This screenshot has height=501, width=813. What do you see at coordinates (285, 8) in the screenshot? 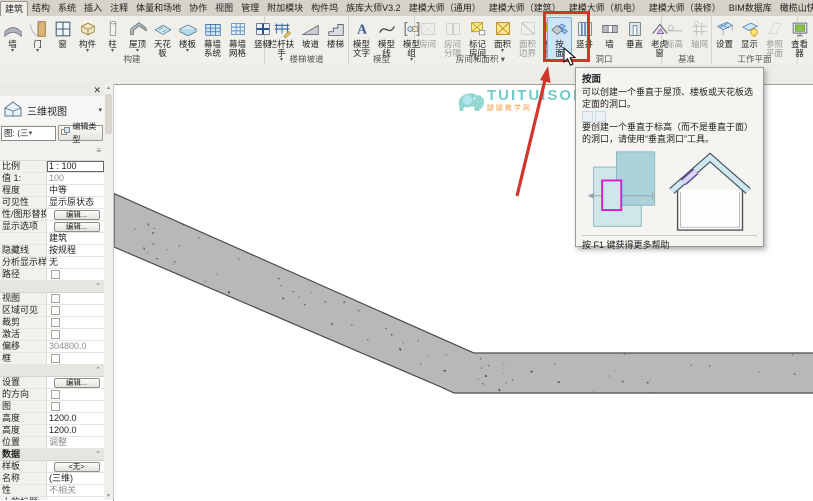
I see `ribbon-tab: 附加模块` at bounding box center [285, 8].